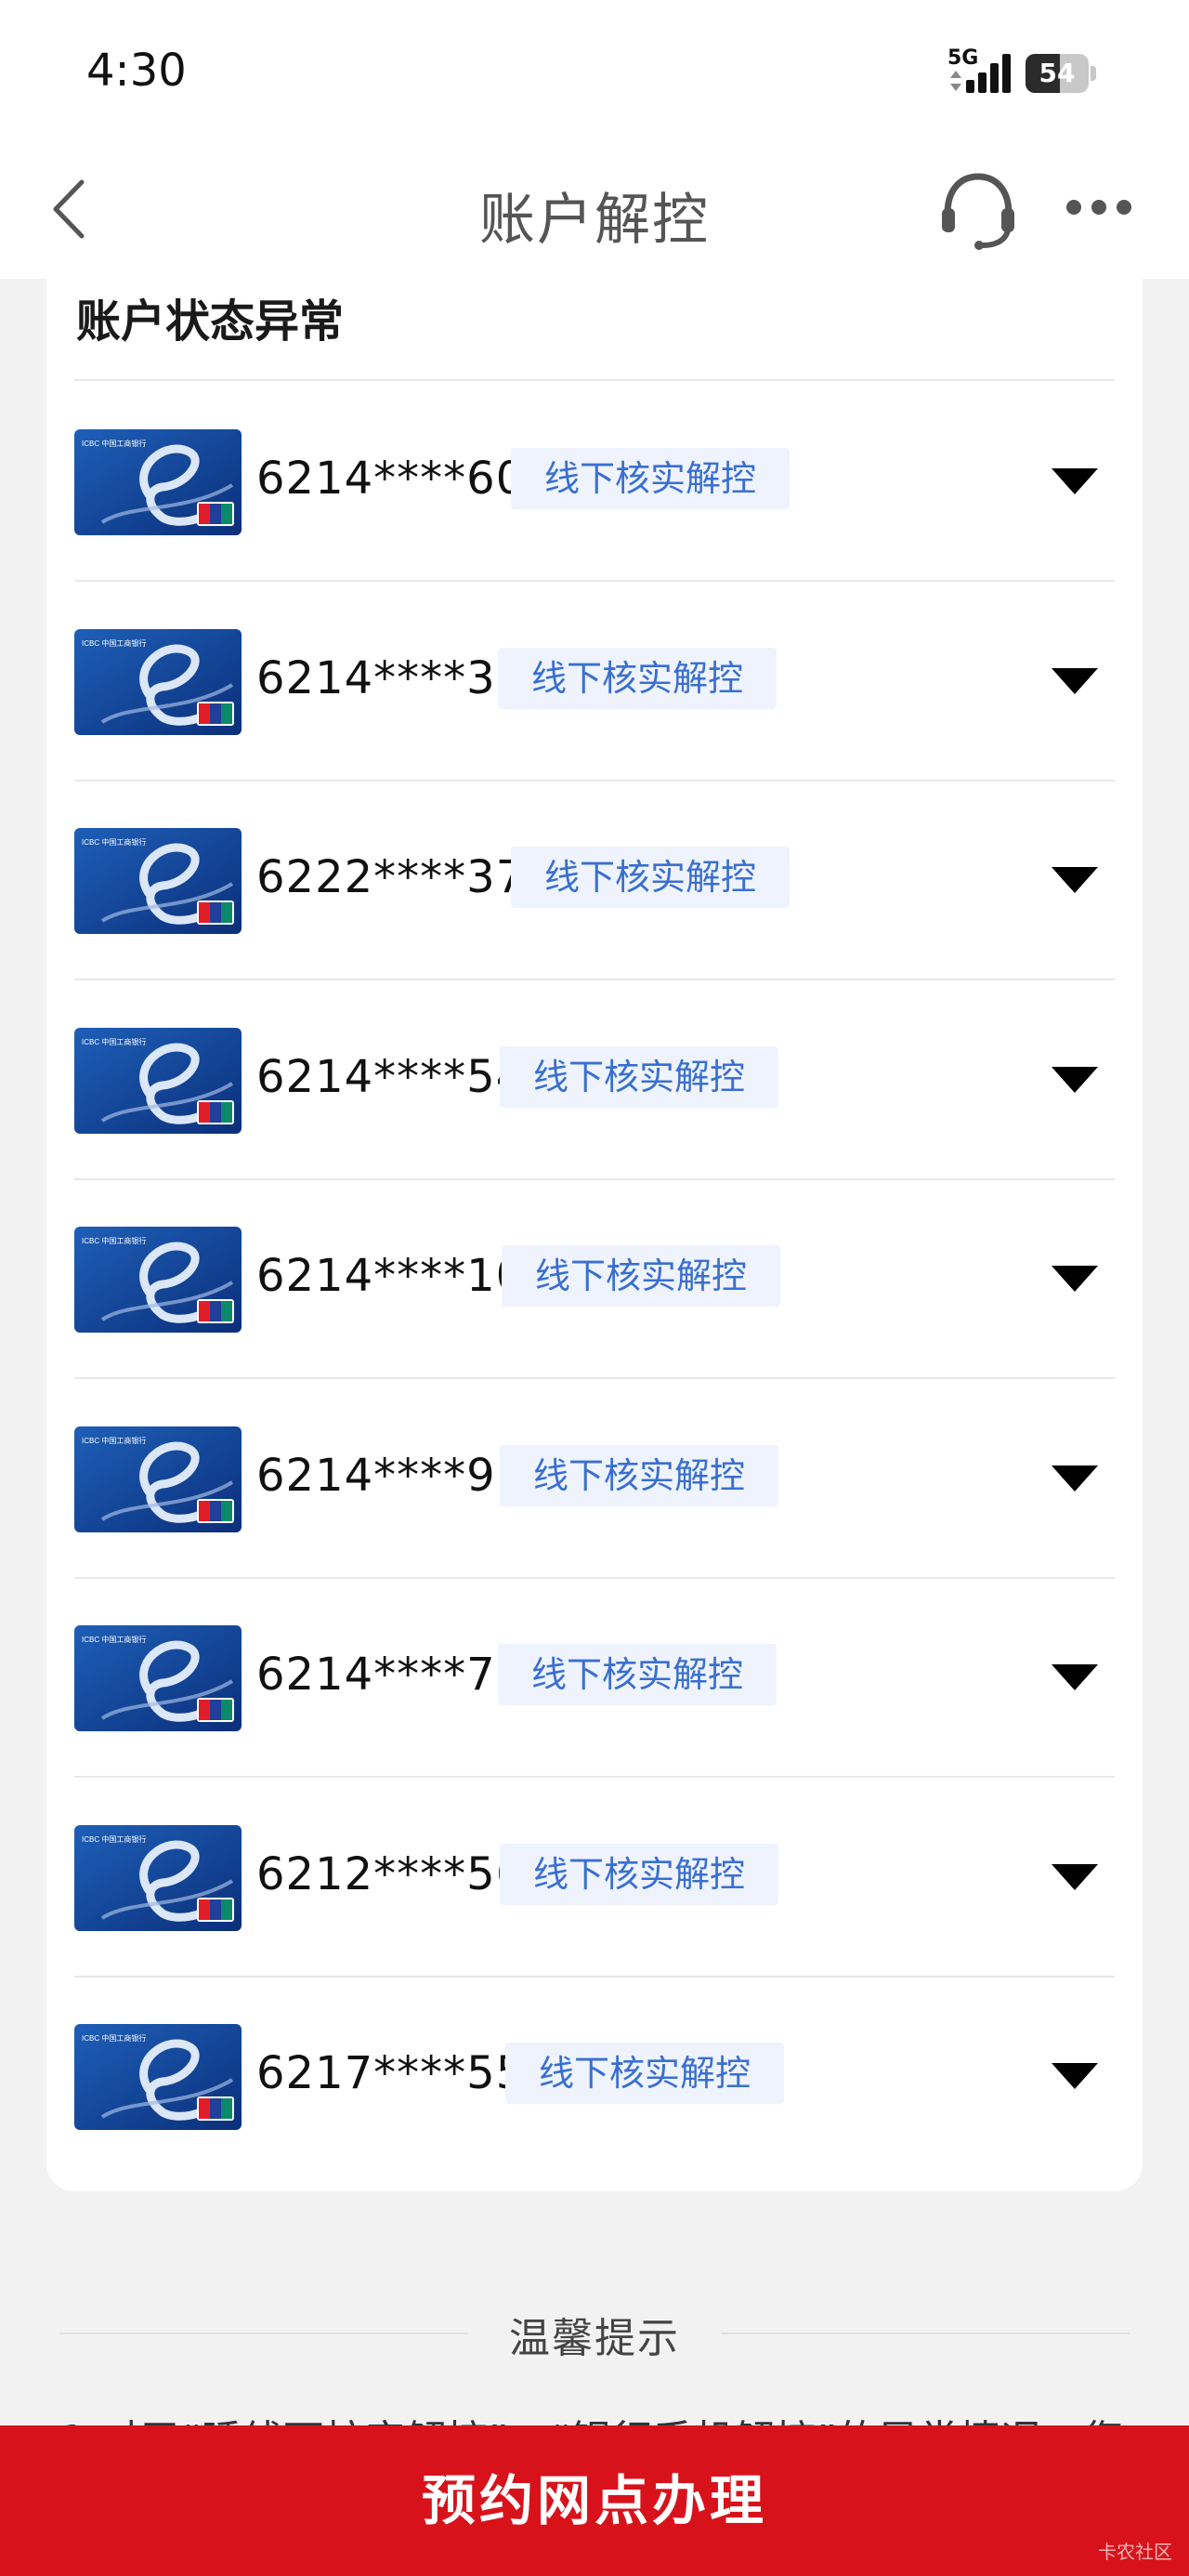  What do you see at coordinates (594, 380) in the screenshot?
I see `divider` at bounding box center [594, 380].